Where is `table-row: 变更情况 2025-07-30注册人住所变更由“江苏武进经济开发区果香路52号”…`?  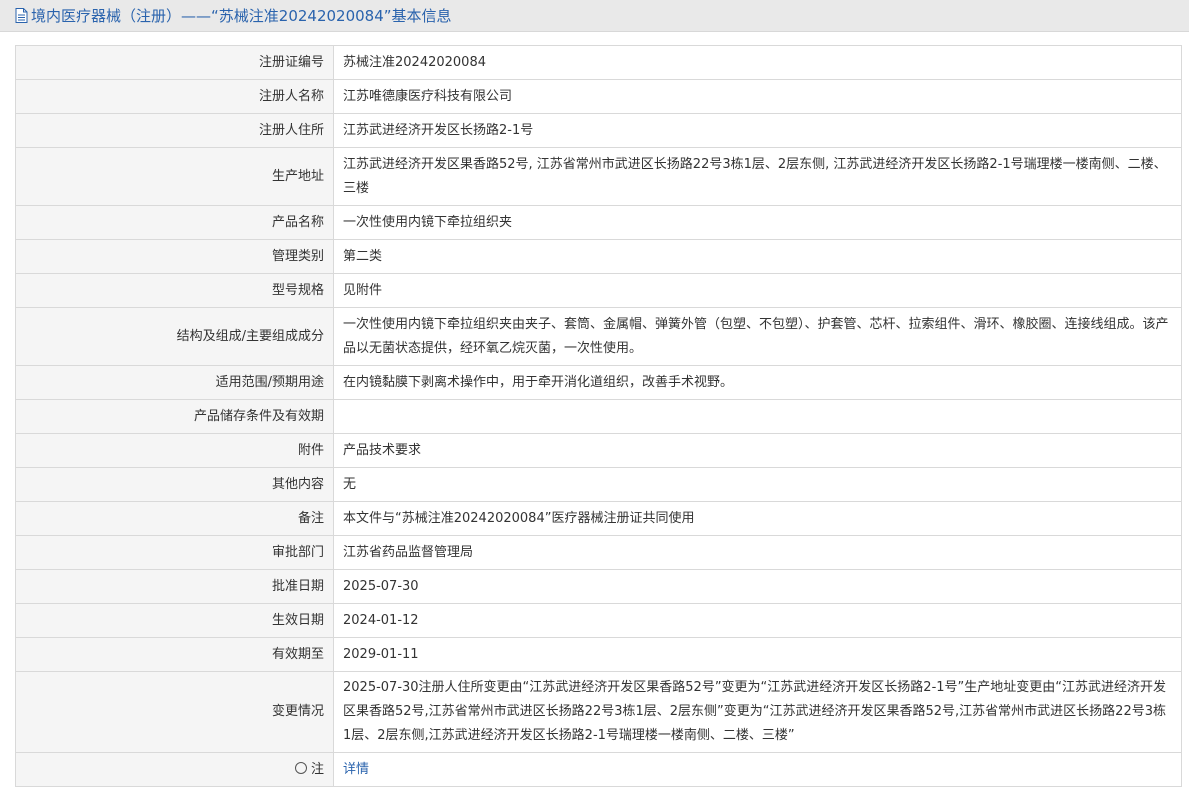 table-row: 变更情况 2025-07-30注册人住所变更由“江苏武进经济开发区果香路52号”… is located at coordinates (598, 712).